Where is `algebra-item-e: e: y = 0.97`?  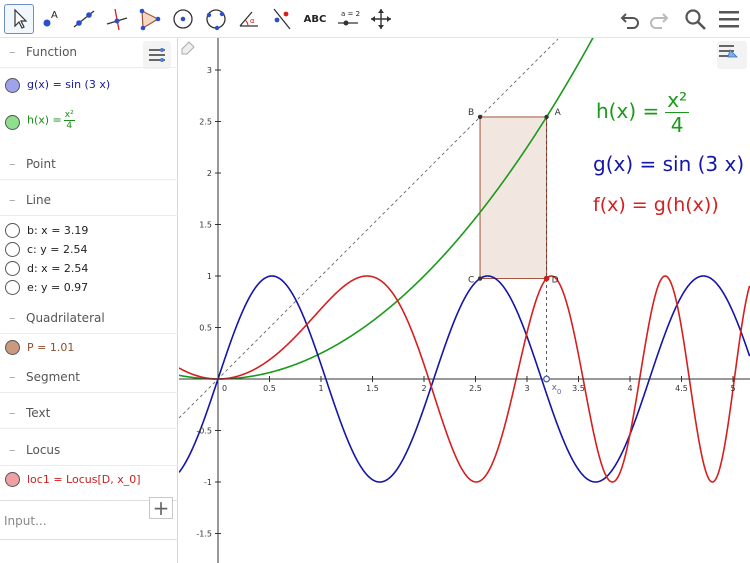
algebra-item-e: e: y = 0.97 is located at coordinates (89, 288).